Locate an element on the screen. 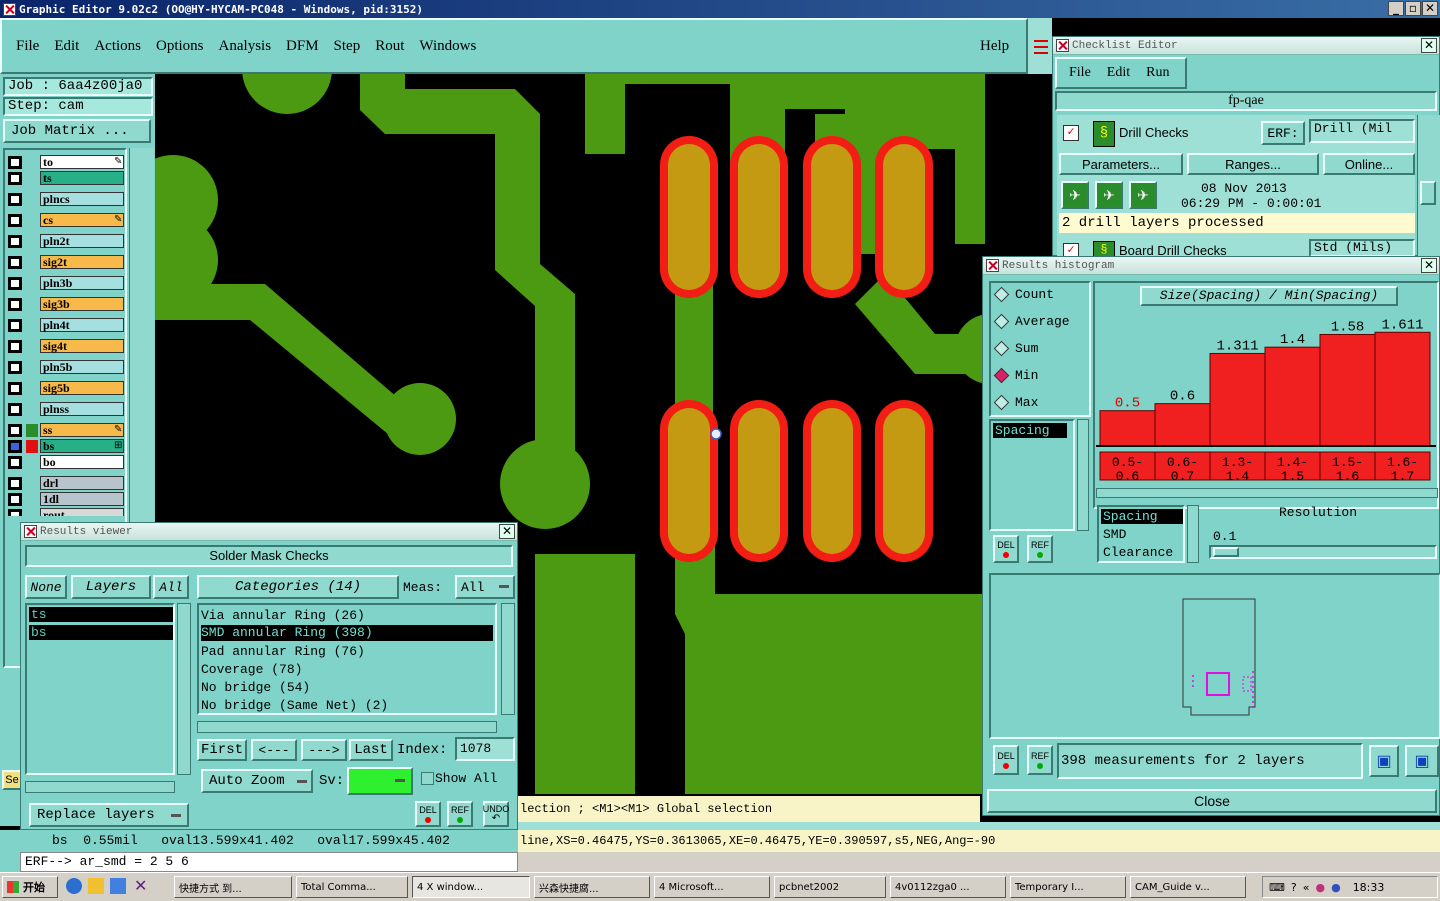  drill-checks-check-icon: ✓ is located at coordinates (1071, 133).